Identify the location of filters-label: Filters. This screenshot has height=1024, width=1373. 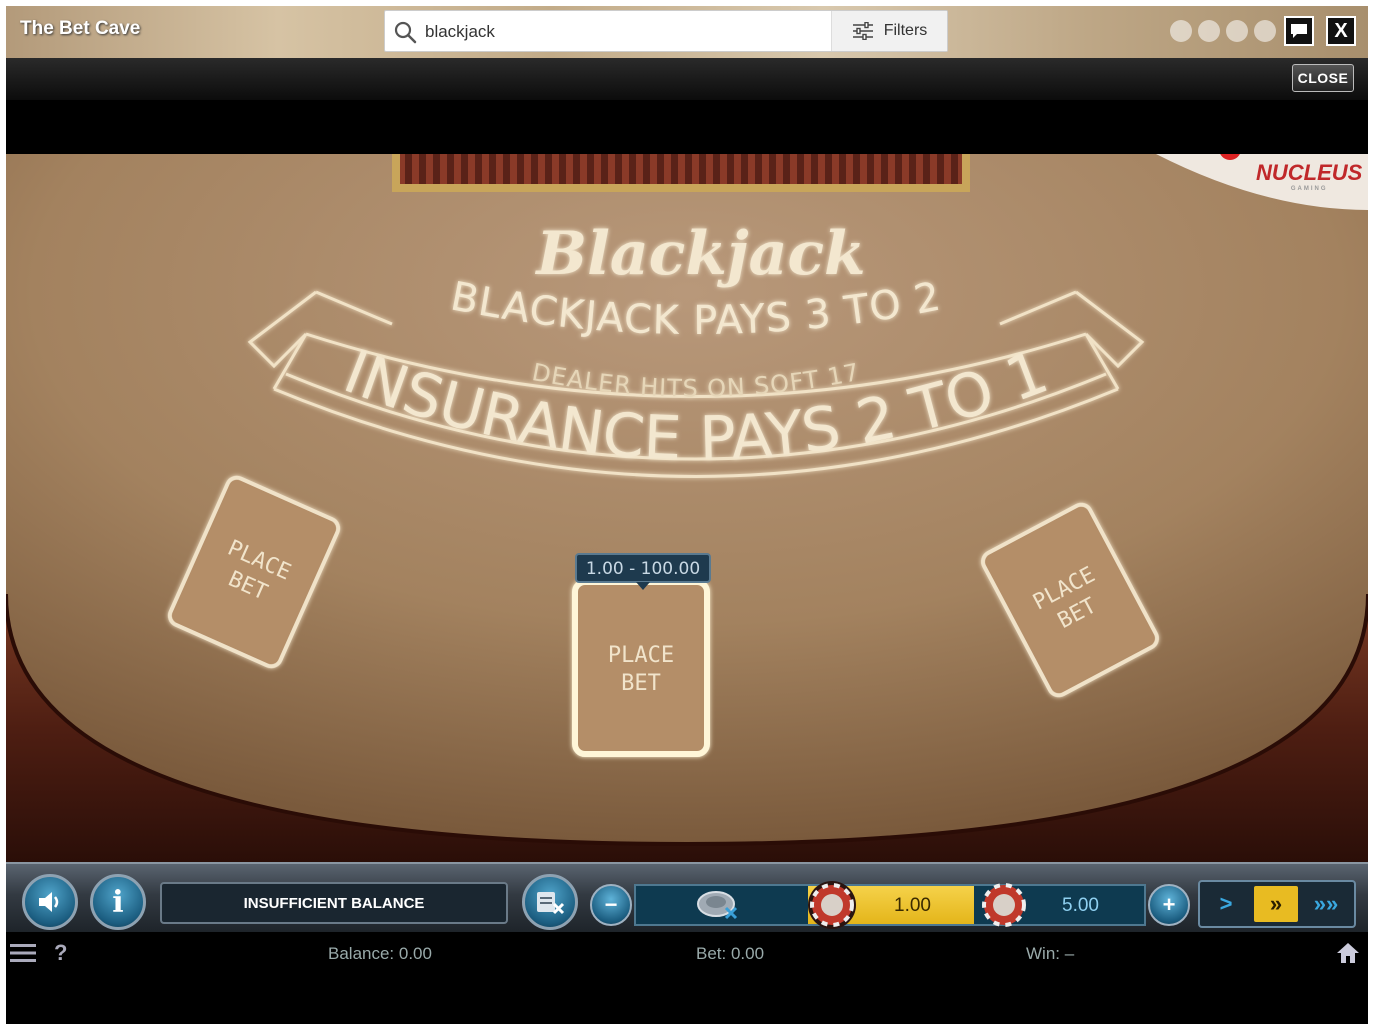
(905, 30).